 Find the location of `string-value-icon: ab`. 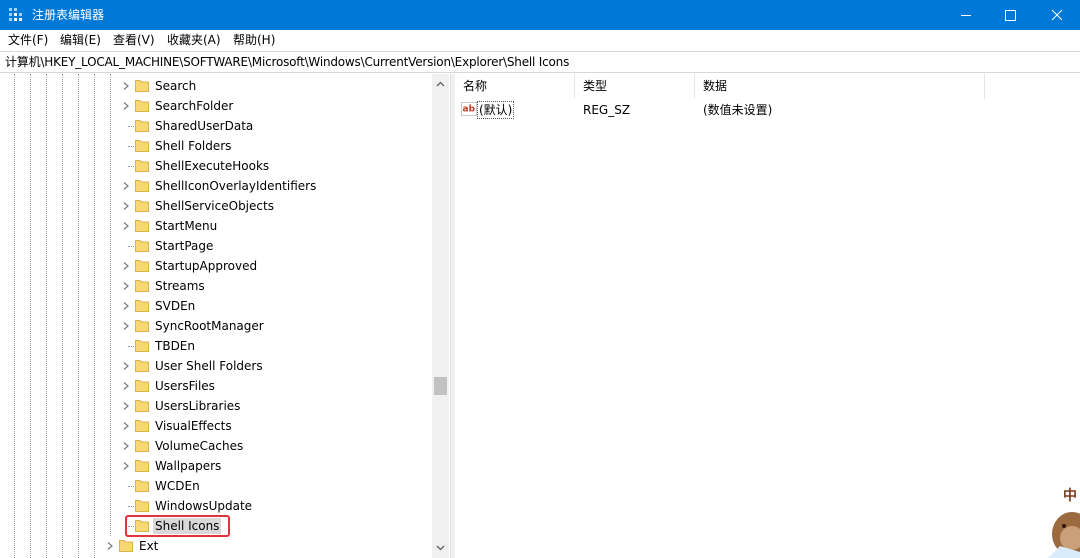

string-value-icon: ab is located at coordinates (469, 109).